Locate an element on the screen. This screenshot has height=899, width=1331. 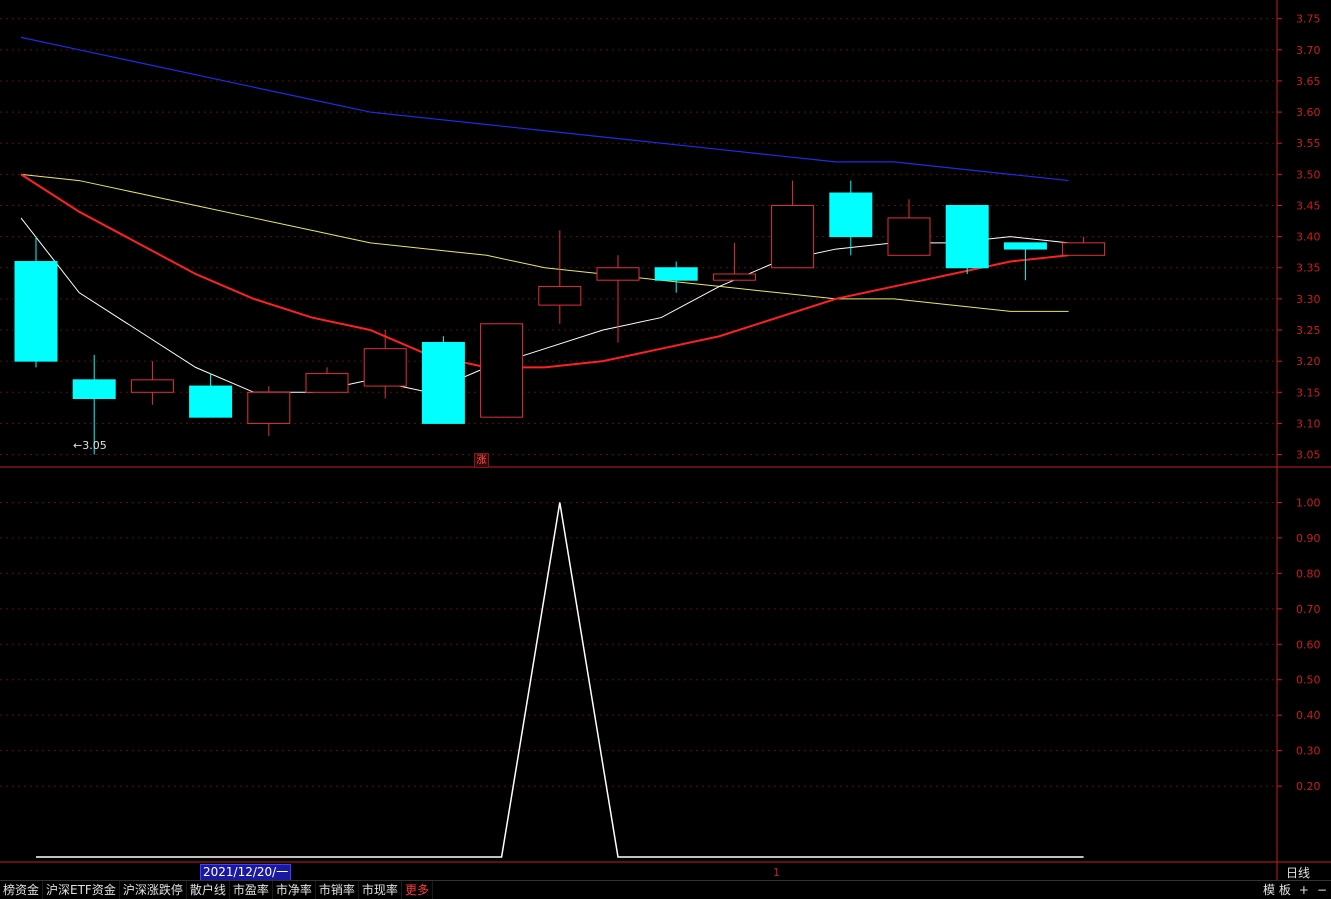
tab-ps-ratio: 市销率 is located at coordinates (337, 890).